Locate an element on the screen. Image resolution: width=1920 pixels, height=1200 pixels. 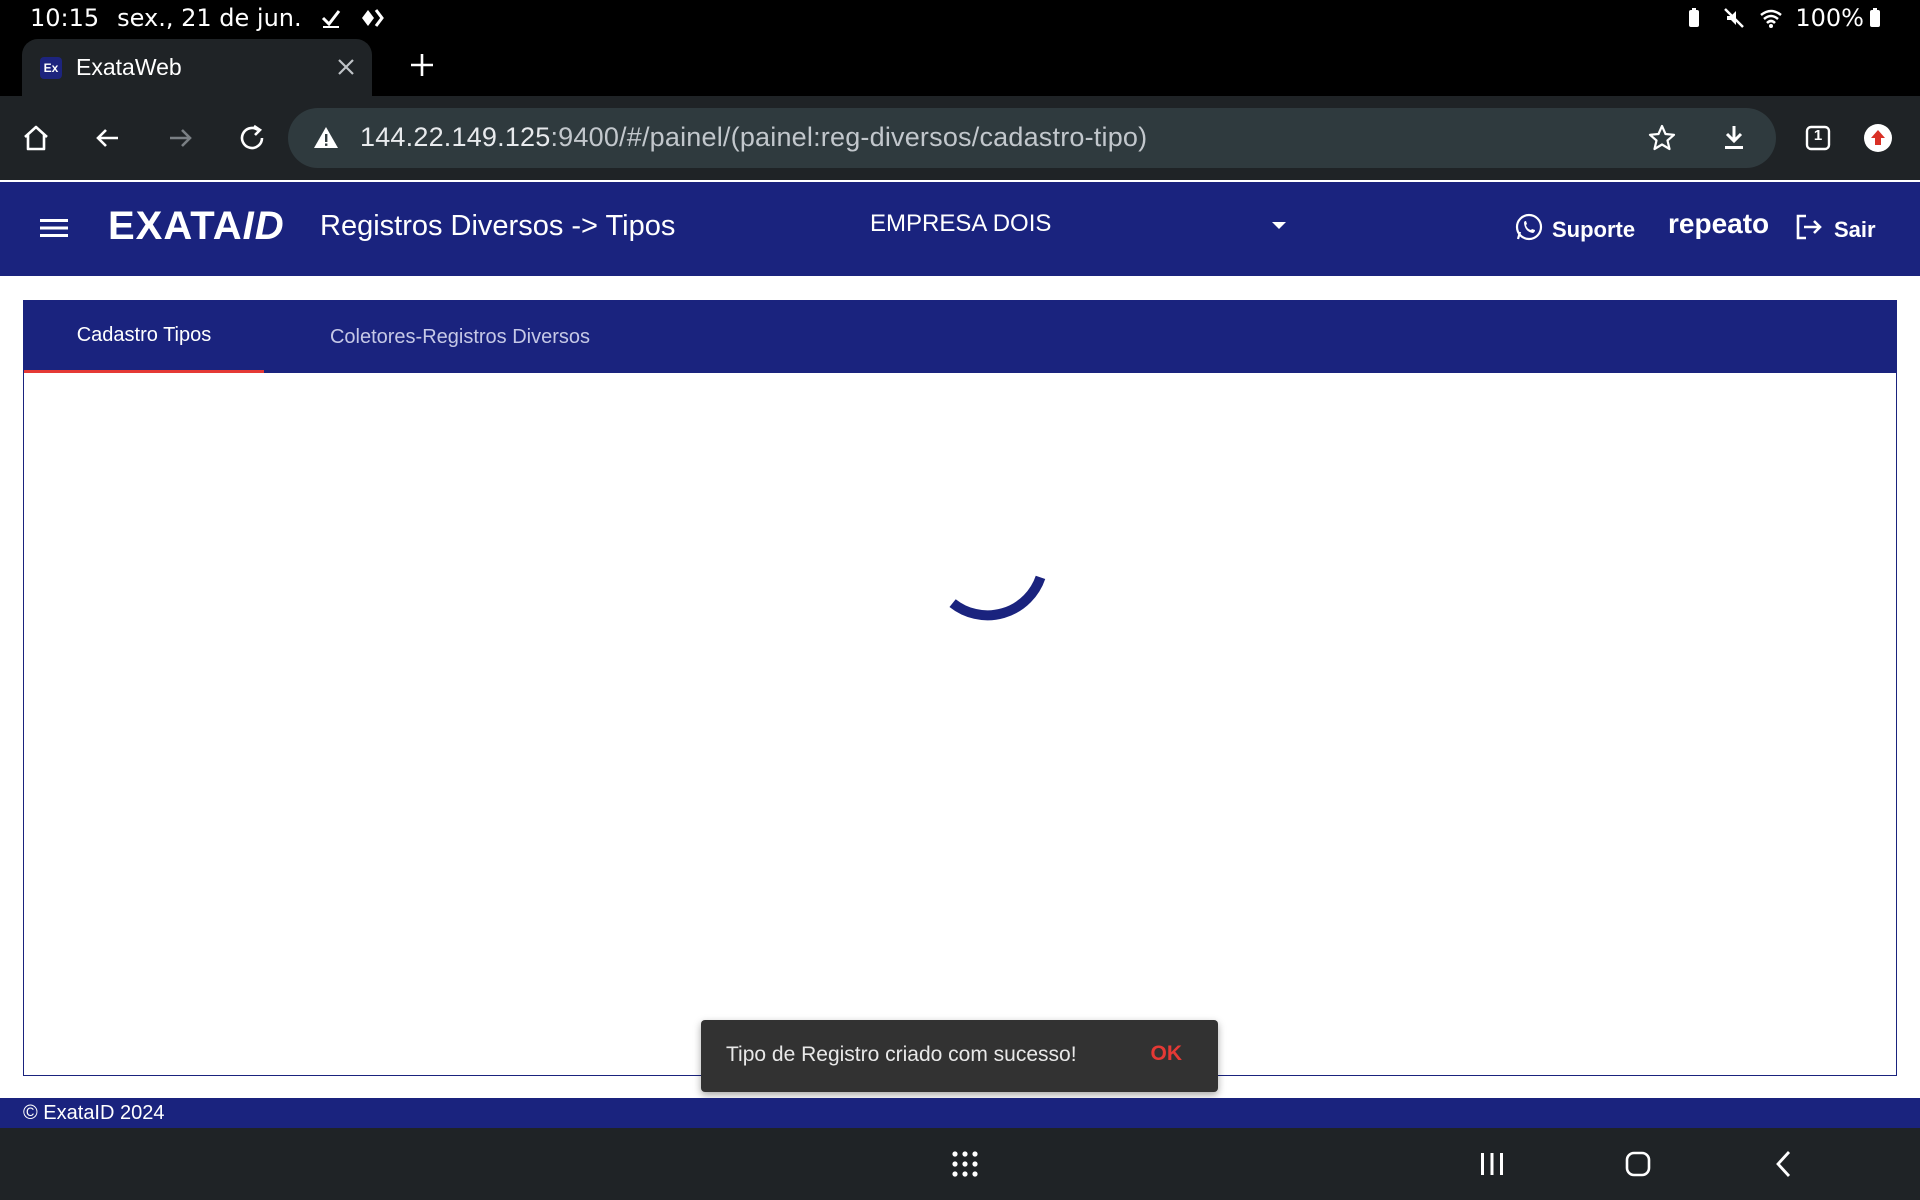
whatsapp-icon is located at coordinates (1529, 230).